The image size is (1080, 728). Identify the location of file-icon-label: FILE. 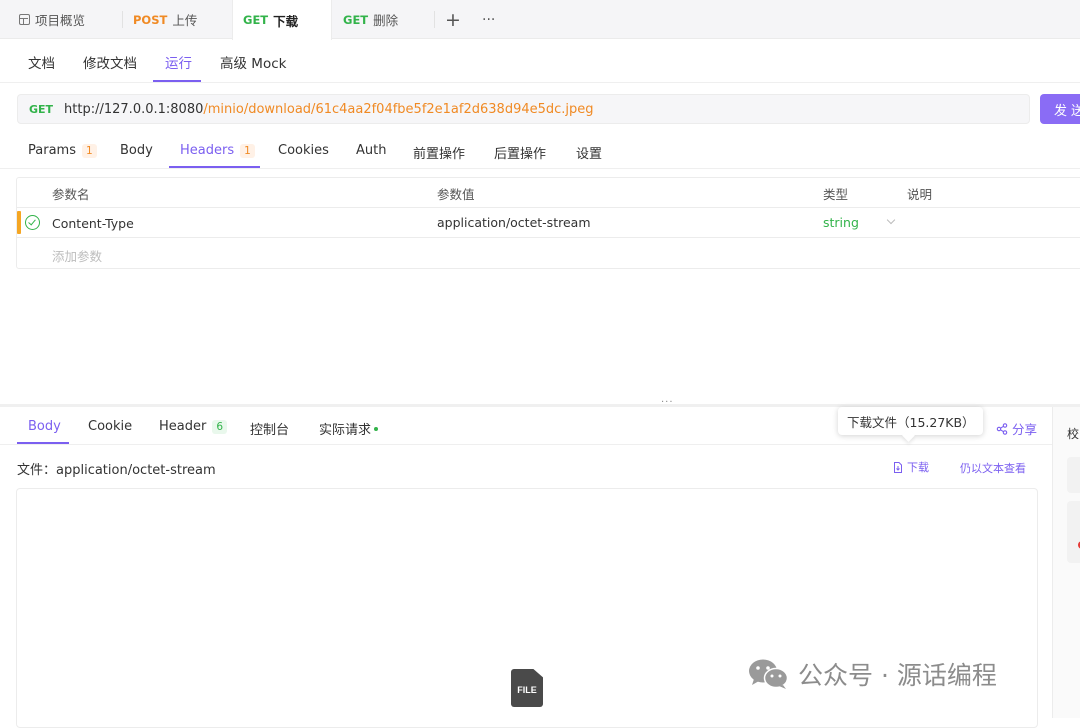
(527, 690).